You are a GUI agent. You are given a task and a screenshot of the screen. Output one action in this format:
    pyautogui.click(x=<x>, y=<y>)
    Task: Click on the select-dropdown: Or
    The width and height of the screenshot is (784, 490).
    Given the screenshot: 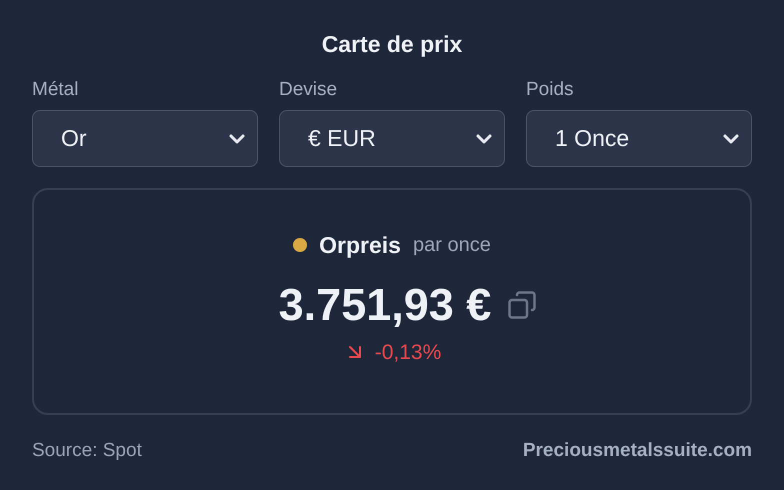 What is the action you would take?
    pyautogui.click(x=145, y=138)
    